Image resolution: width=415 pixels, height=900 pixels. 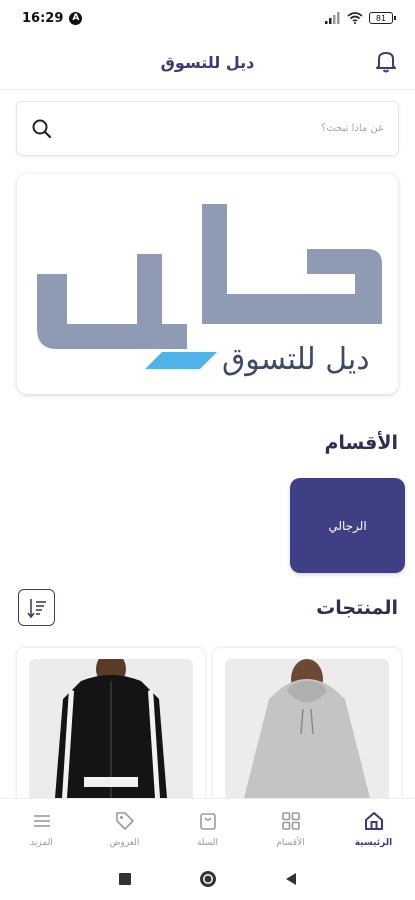 What do you see at coordinates (290, 820) in the screenshot?
I see `grid-icon` at bounding box center [290, 820].